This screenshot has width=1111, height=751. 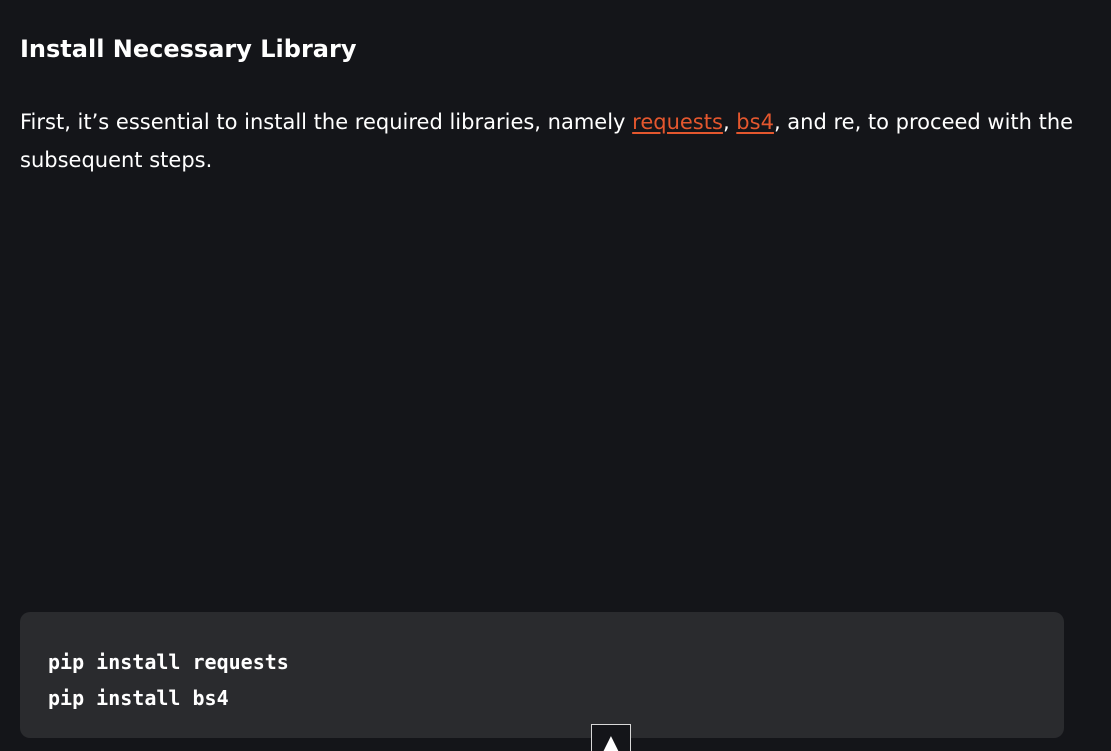 What do you see at coordinates (188, 49) in the screenshot?
I see `section-heading: Install Necessary Library` at bounding box center [188, 49].